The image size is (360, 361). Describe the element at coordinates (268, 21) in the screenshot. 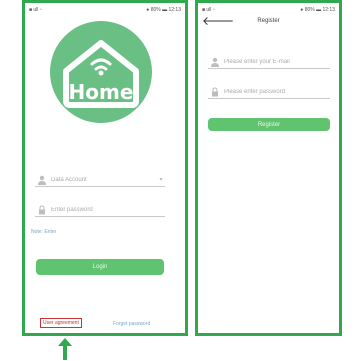

I see `register-header: 🡐 Register` at that location.